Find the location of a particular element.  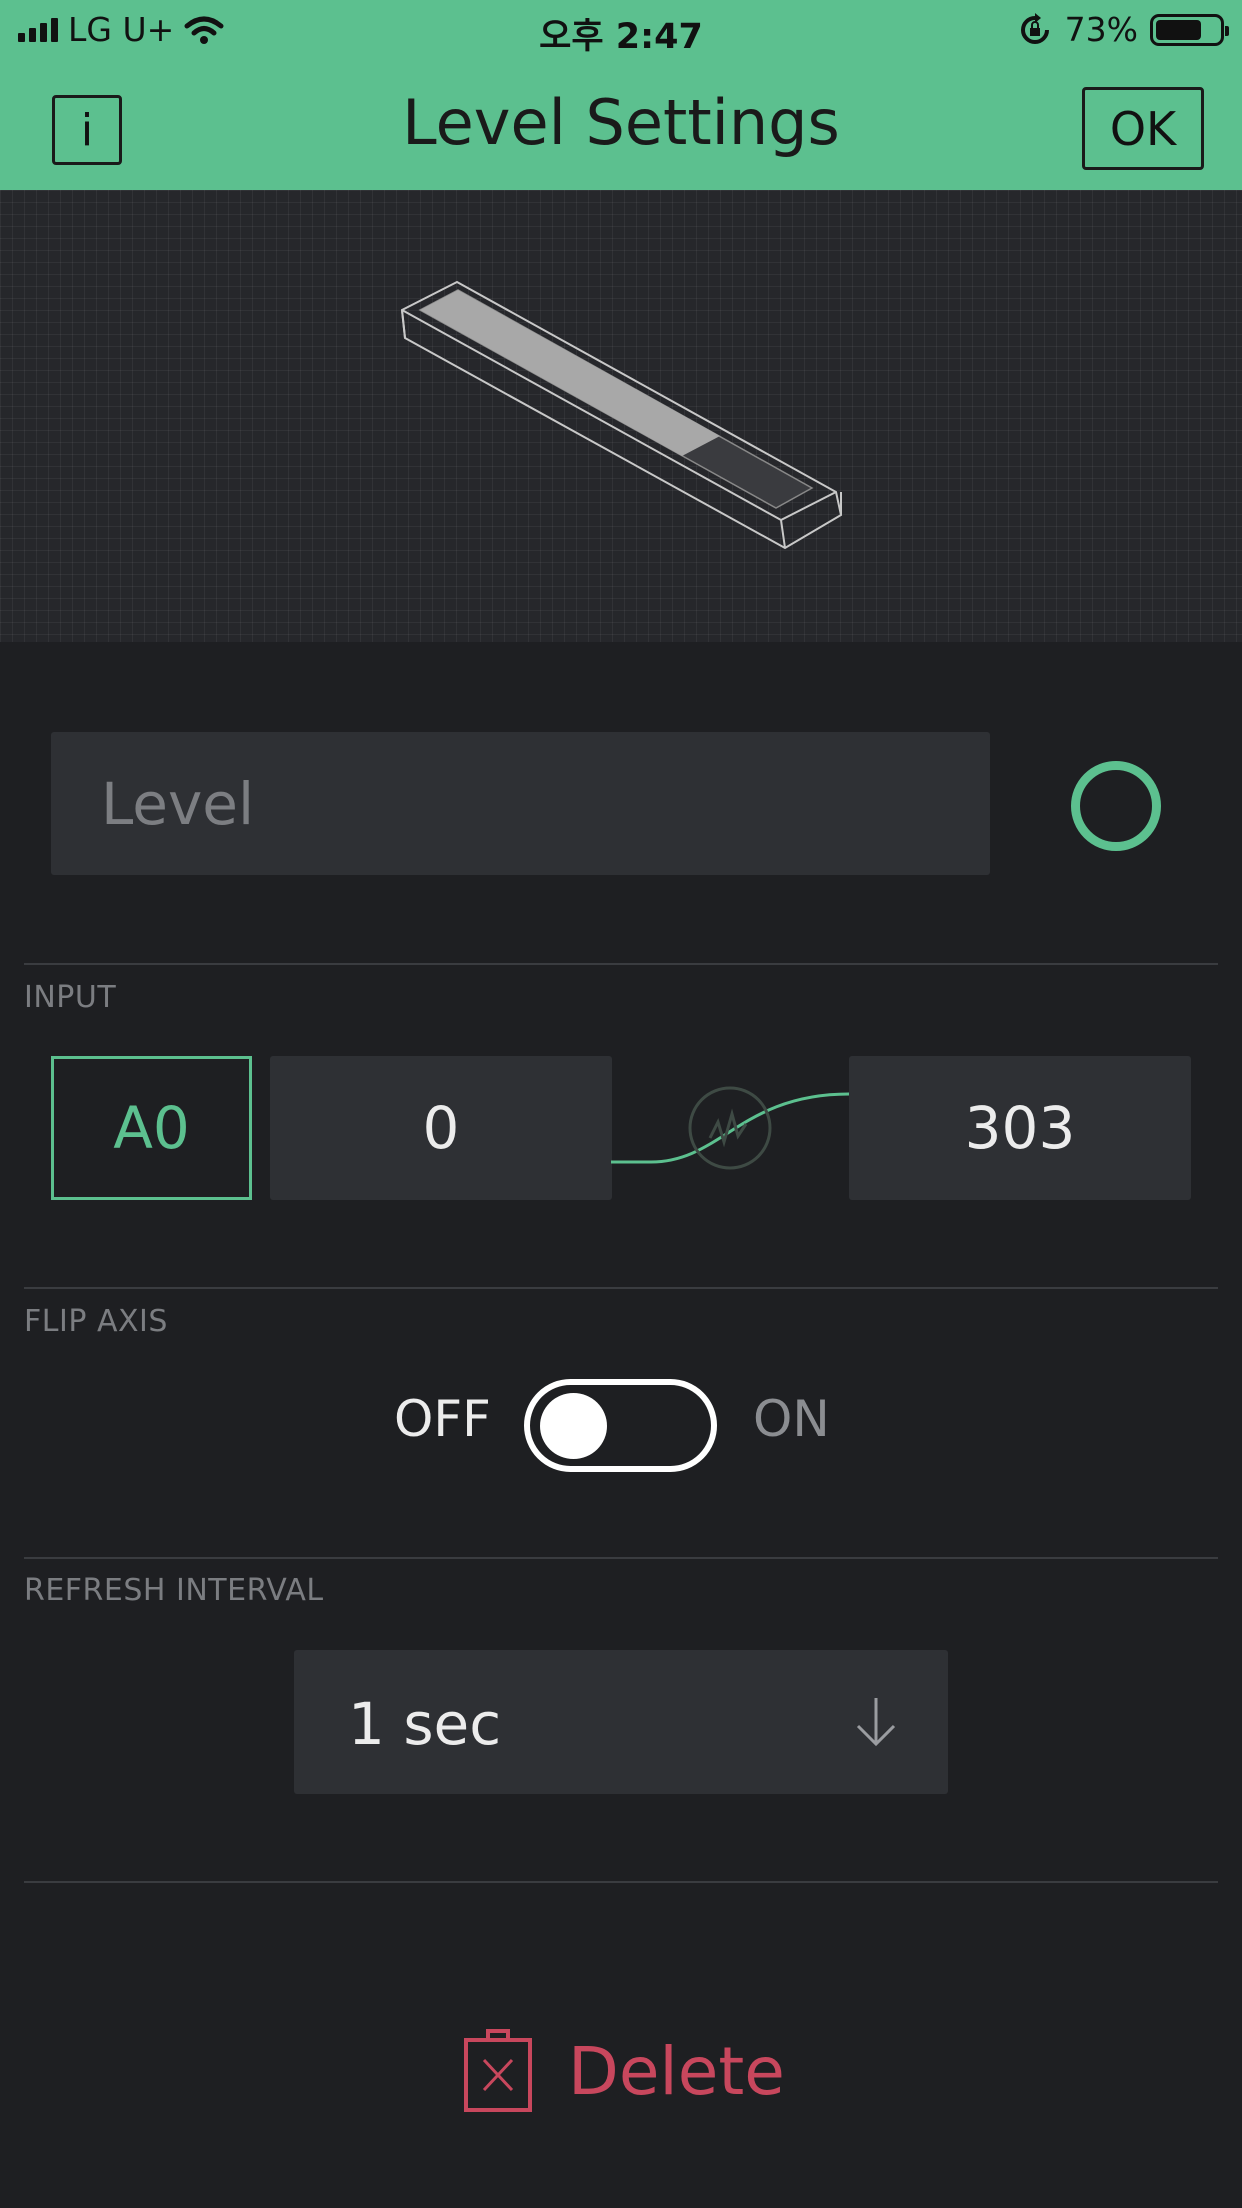

input-section-label: INPUT is located at coordinates (70, 997).